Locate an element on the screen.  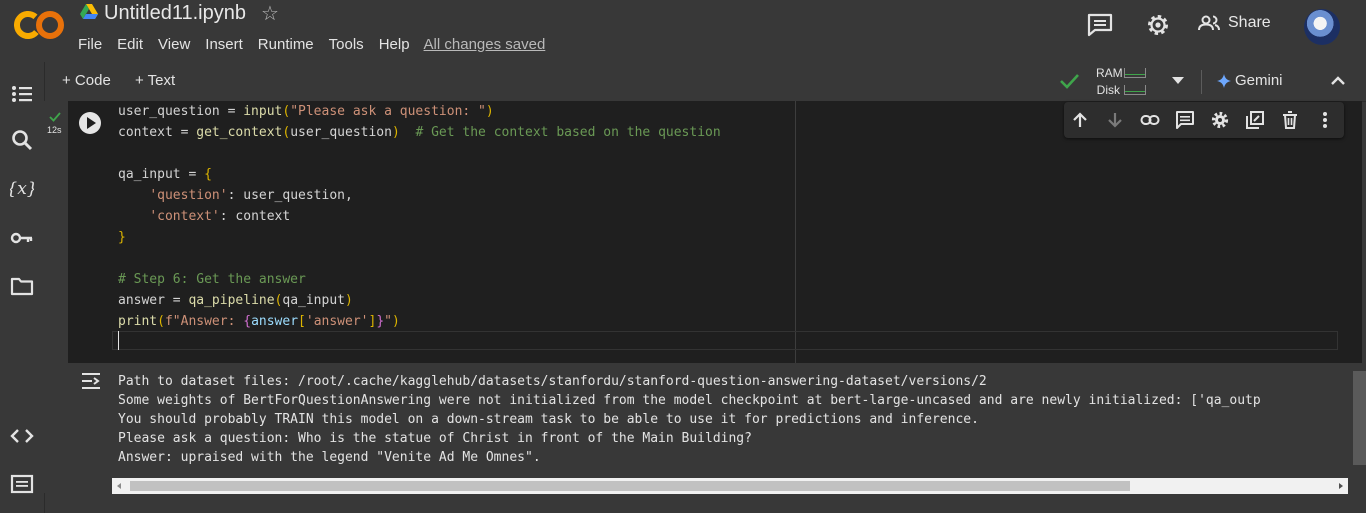
table-of-contents-icon is located at coordinates (22, 94).